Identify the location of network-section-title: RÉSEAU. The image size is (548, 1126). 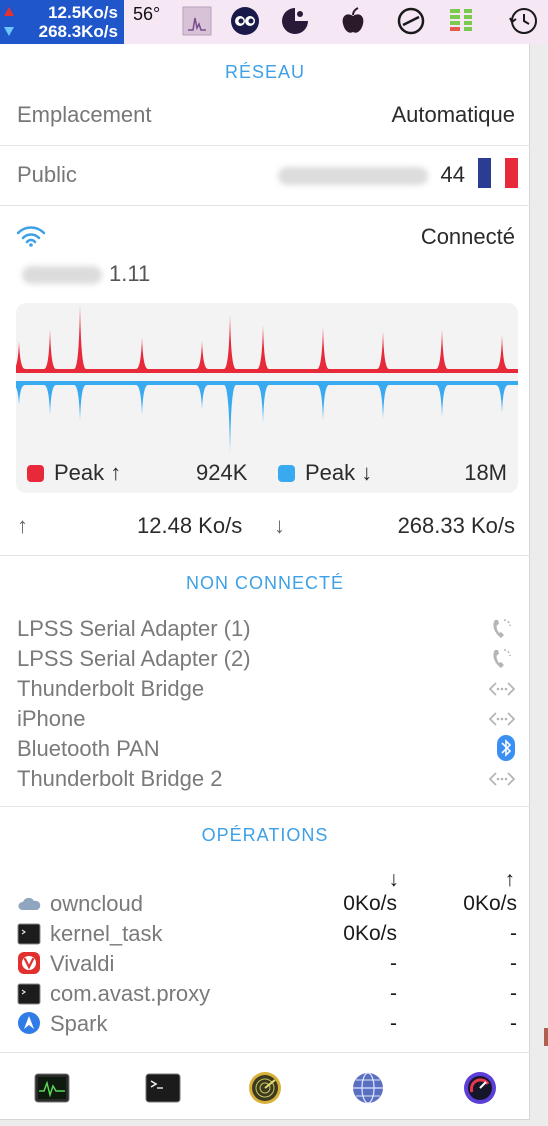
(265, 72).